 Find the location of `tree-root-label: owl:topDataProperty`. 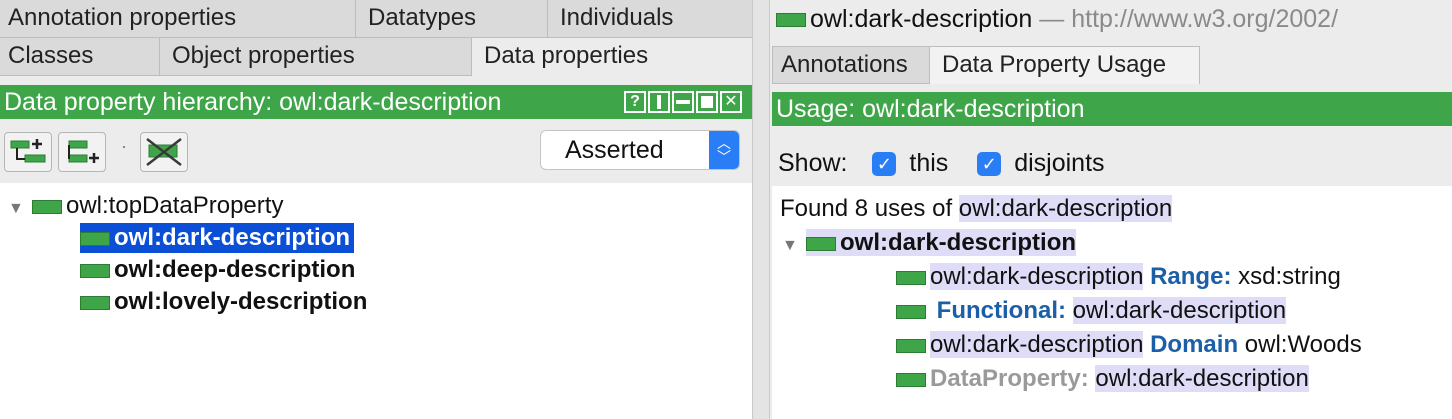

tree-root-label: owl:topDataProperty is located at coordinates (175, 205).